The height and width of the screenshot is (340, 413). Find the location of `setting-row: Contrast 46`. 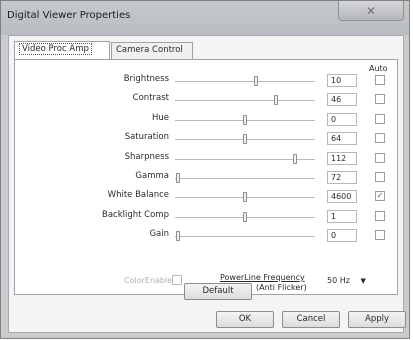

setting-row: Contrast 46 is located at coordinates (207, 100).